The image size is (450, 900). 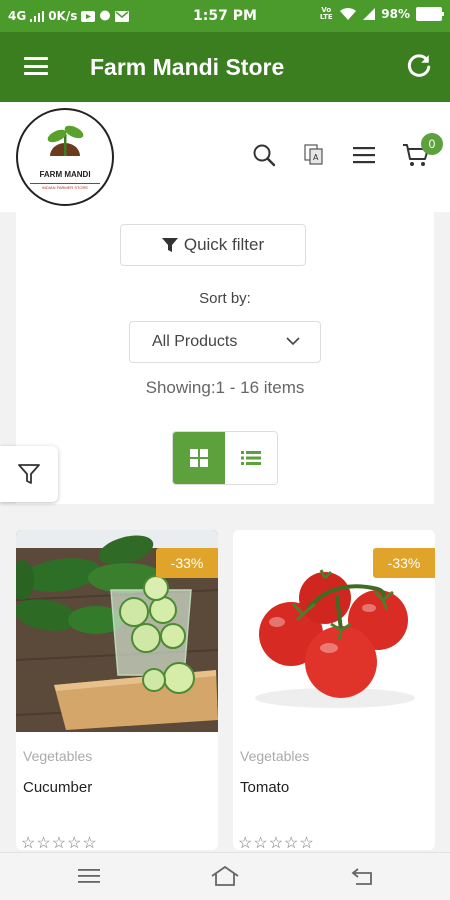 What do you see at coordinates (430, 14) in the screenshot?
I see `battery-icon` at bounding box center [430, 14].